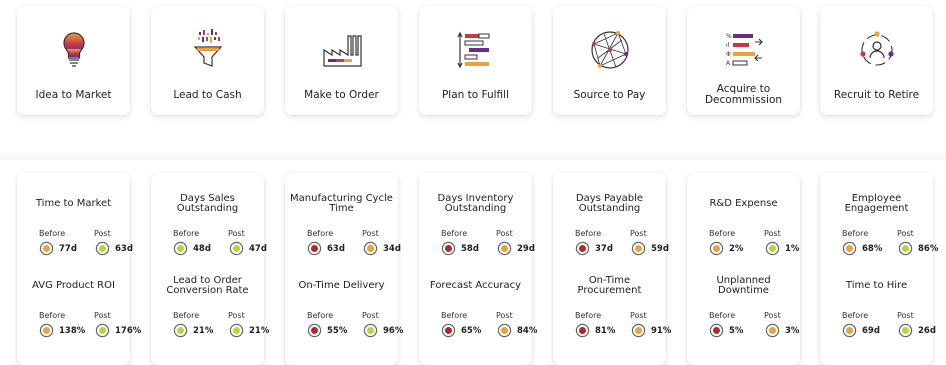 The width and height of the screenshot is (946, 365). I want to click on kpi-values: 21% 21%, so click(210, 333).